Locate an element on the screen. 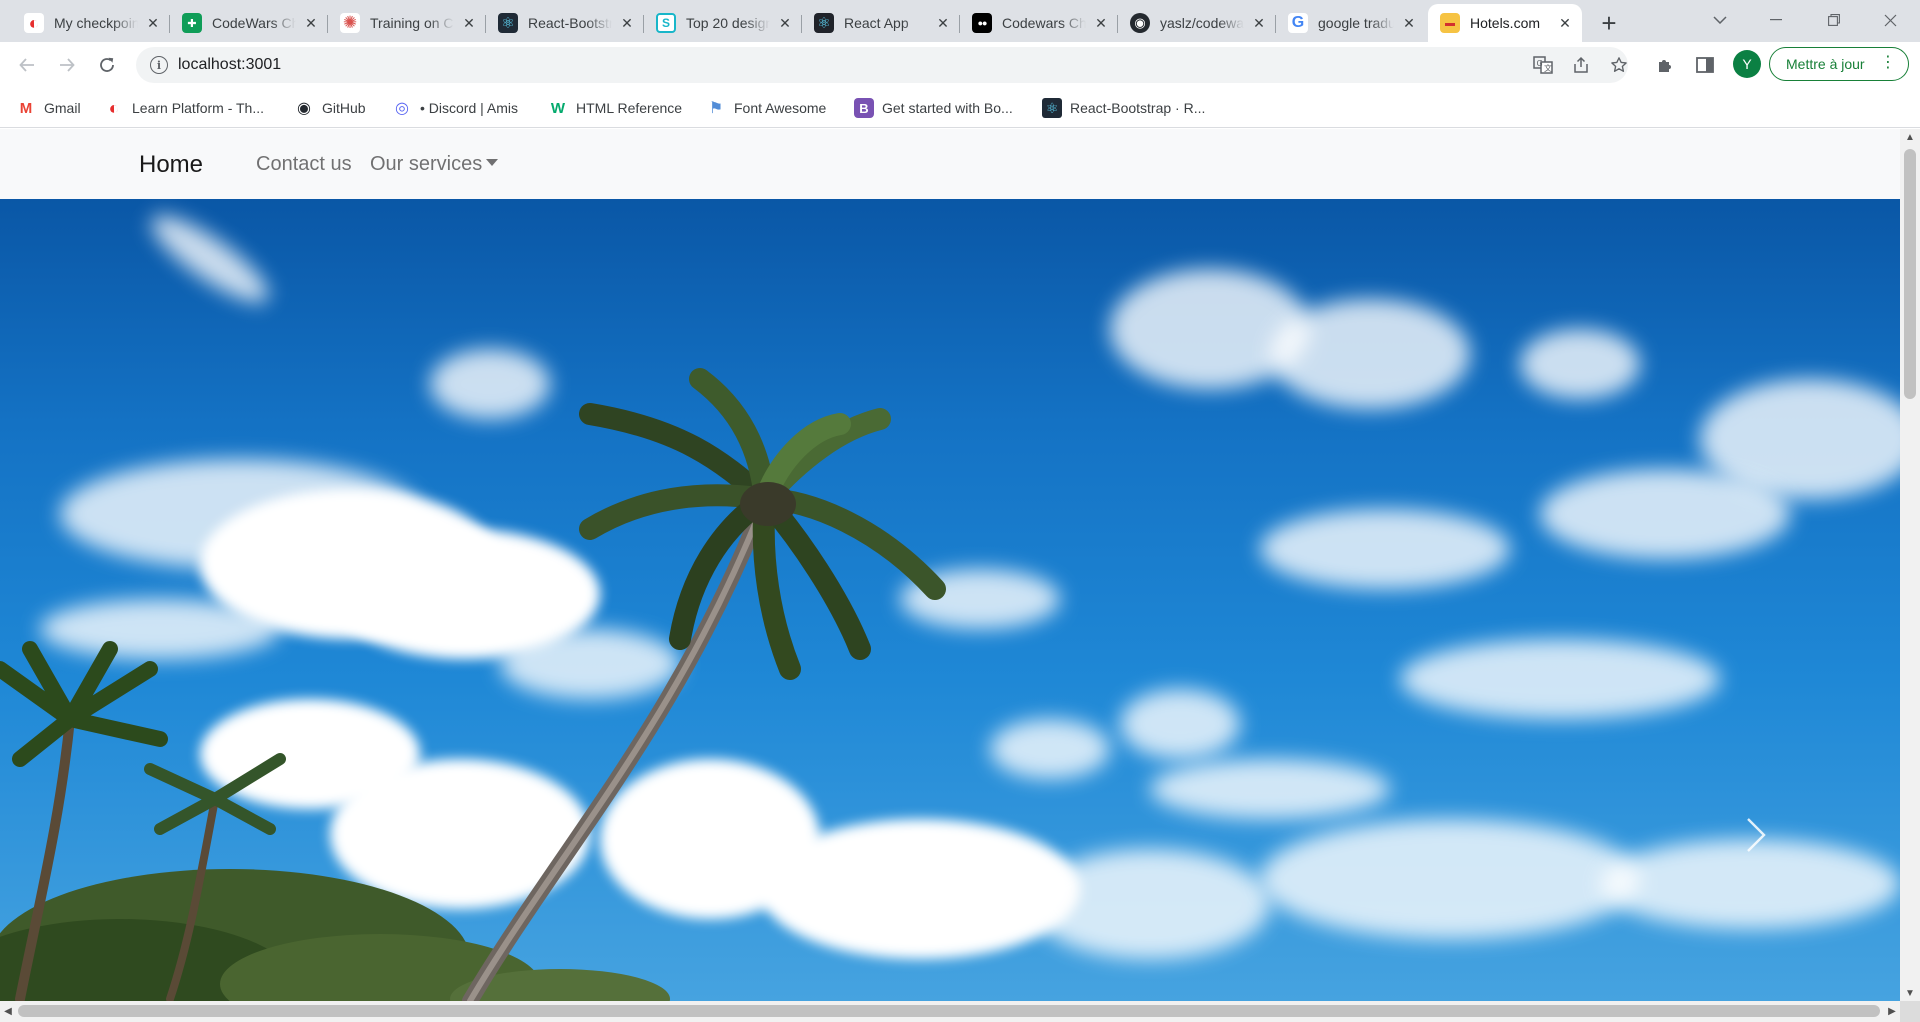 This screenshot has height=1022, width=1920. tab-title: Hotels.com is located at coordinates (1505, 23).